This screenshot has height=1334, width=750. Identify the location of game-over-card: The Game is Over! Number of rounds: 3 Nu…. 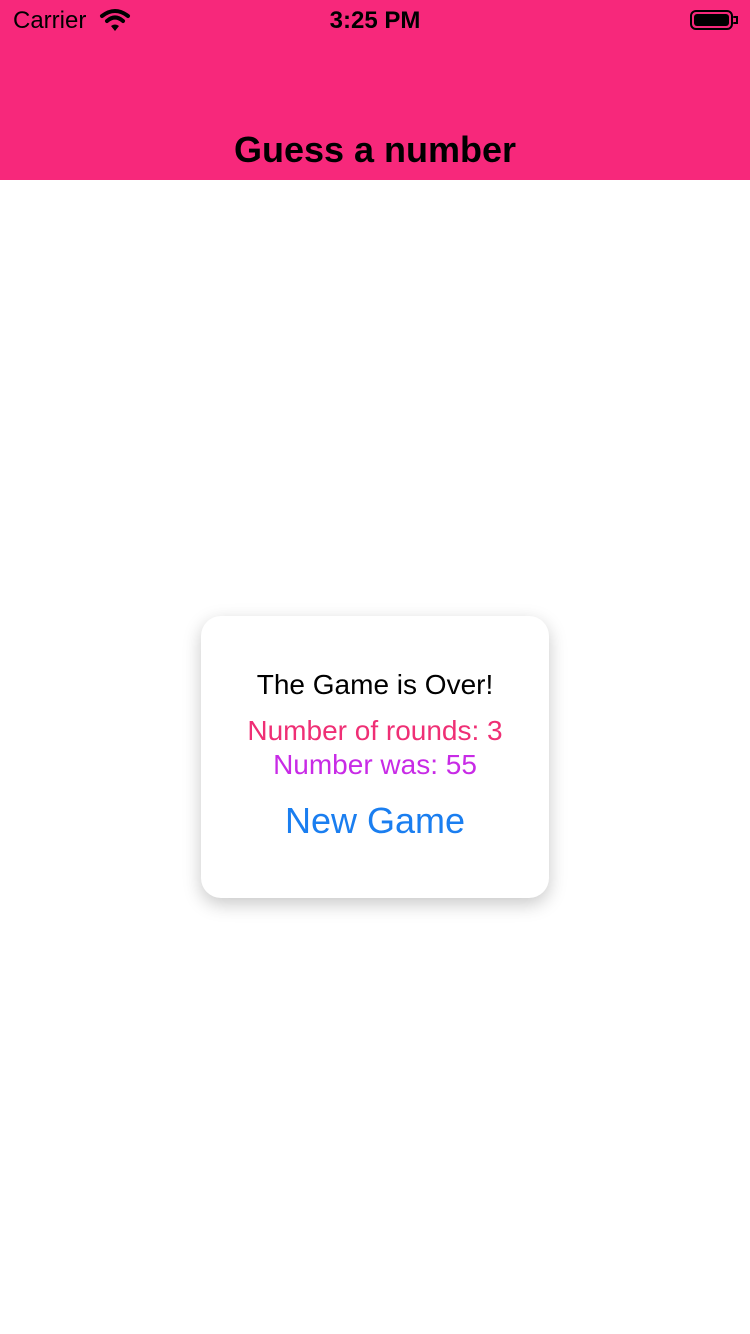
(375, 757).